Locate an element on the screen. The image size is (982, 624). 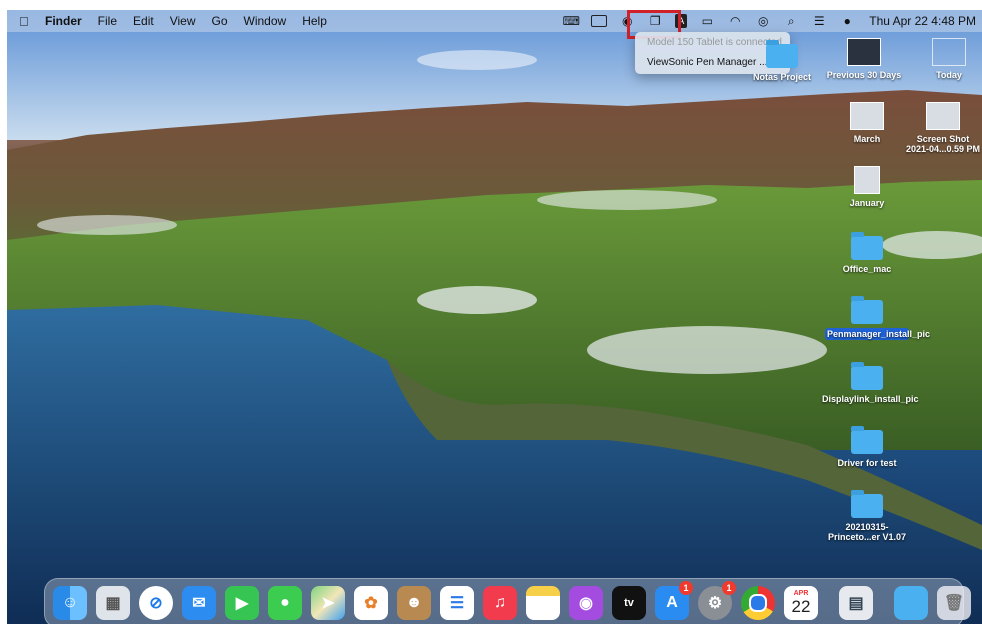
dock-contacts-icon: ☻ is located at coordinates (414, 603).